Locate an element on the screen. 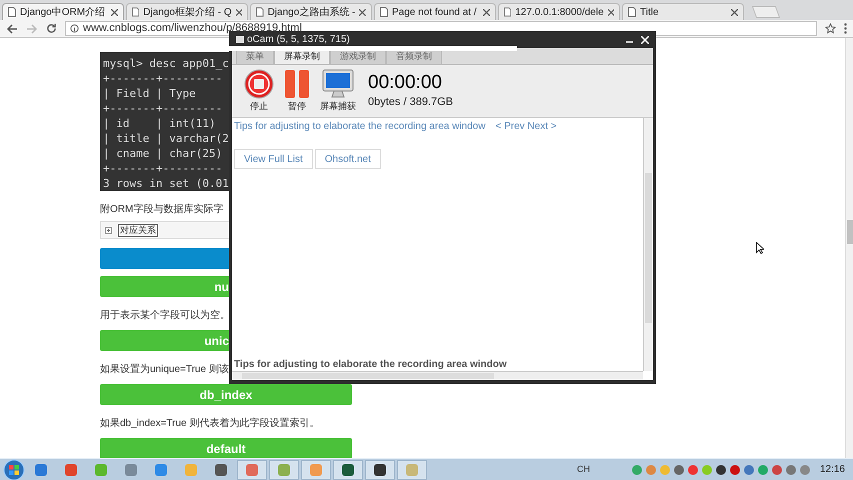  timer: 00:00:00 is located at coordinates (405, 83).